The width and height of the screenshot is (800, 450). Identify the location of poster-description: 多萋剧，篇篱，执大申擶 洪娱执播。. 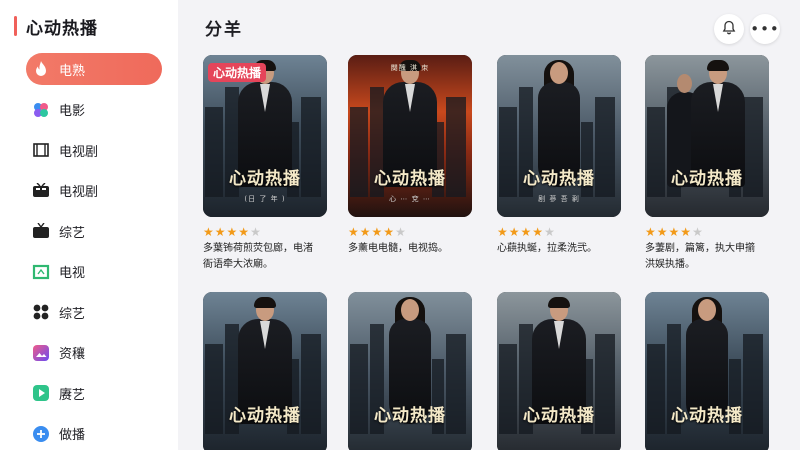
(700, 256).